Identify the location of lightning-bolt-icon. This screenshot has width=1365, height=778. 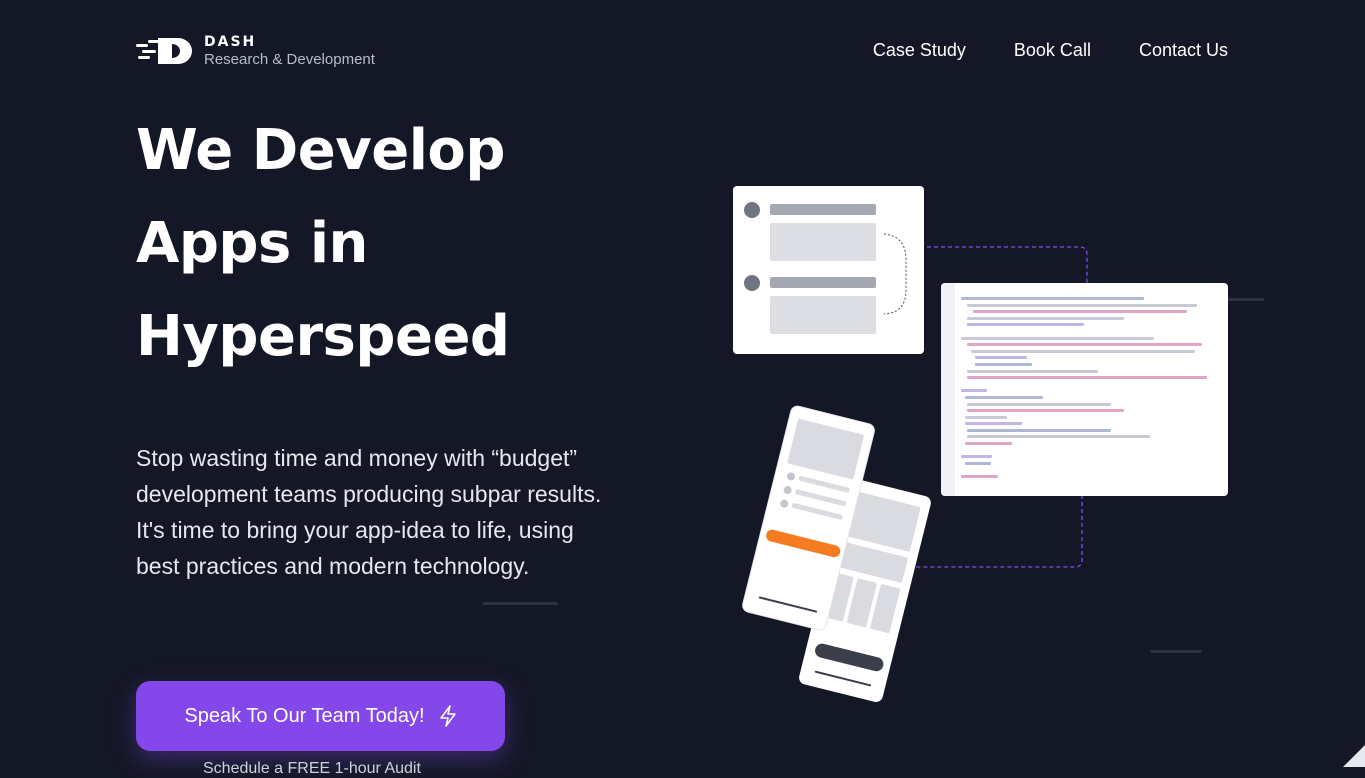
(447, 716).